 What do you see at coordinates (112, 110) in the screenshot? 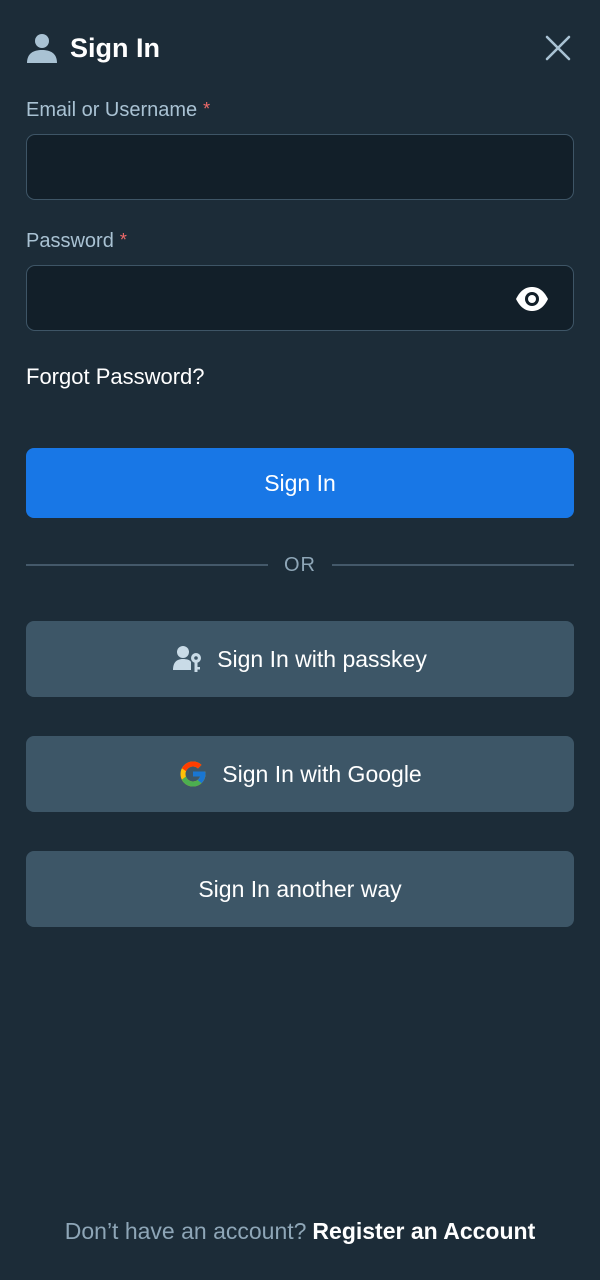
I see `email-label-text: Email or Username` at bounding box center [112, 110].